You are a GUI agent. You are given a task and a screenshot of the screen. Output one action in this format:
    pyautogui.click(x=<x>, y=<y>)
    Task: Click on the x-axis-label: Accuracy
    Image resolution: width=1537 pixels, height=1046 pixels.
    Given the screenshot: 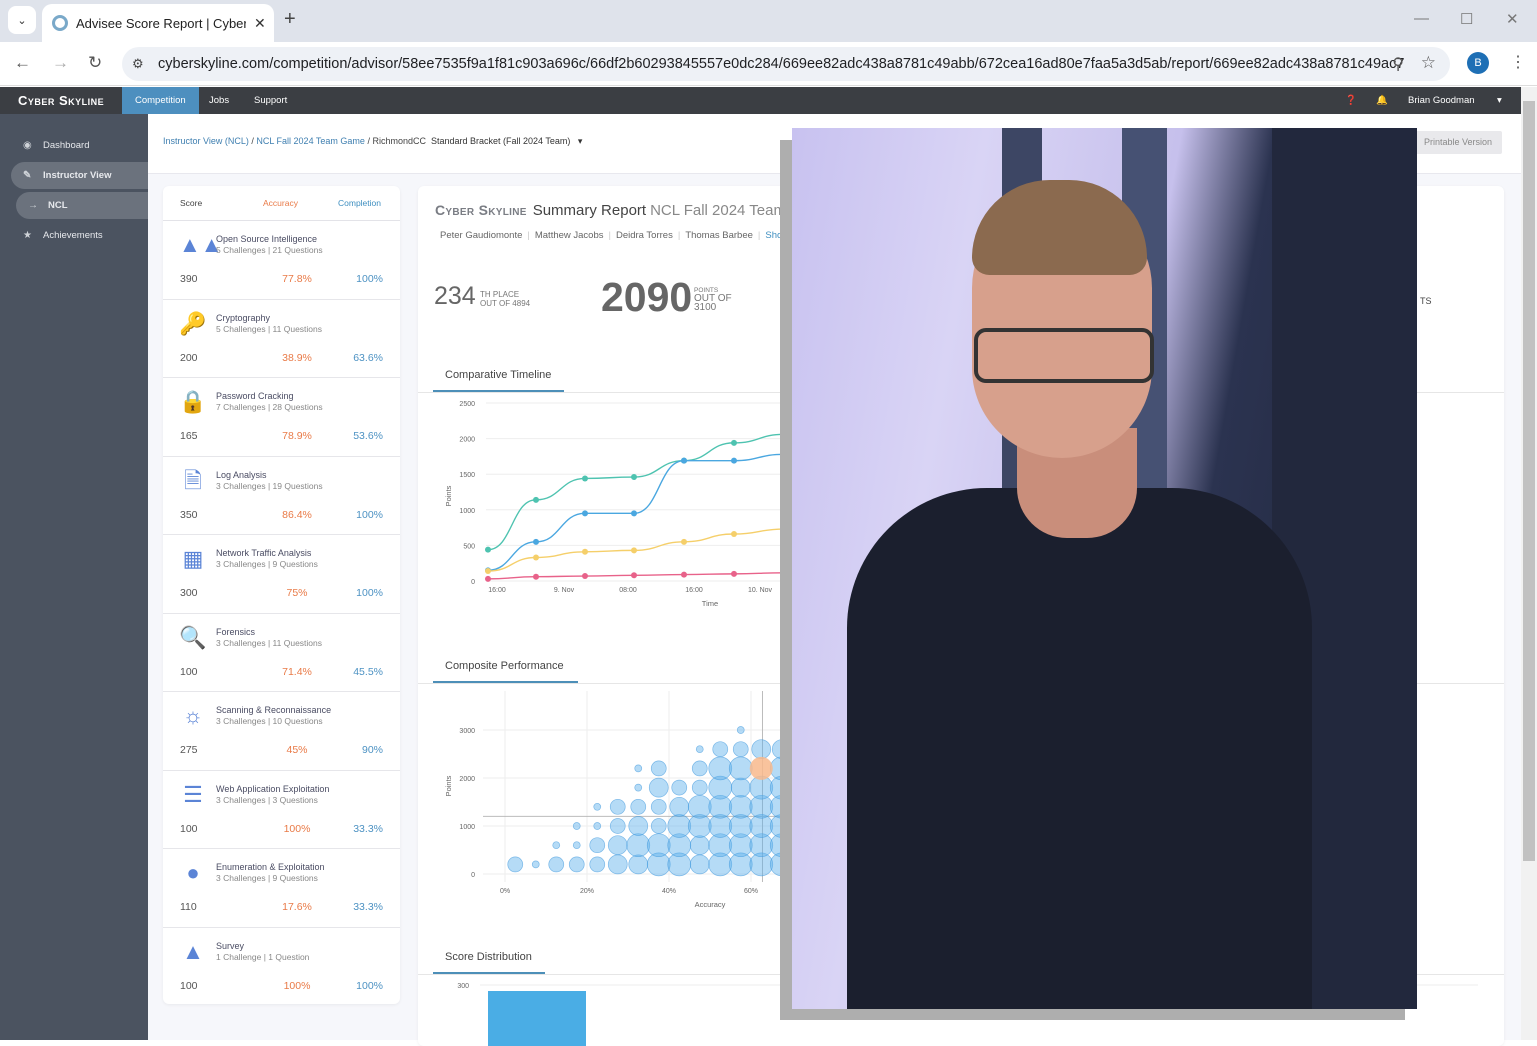 What is the action you would take?
    pyautogui.click(x=710, y=904)
    